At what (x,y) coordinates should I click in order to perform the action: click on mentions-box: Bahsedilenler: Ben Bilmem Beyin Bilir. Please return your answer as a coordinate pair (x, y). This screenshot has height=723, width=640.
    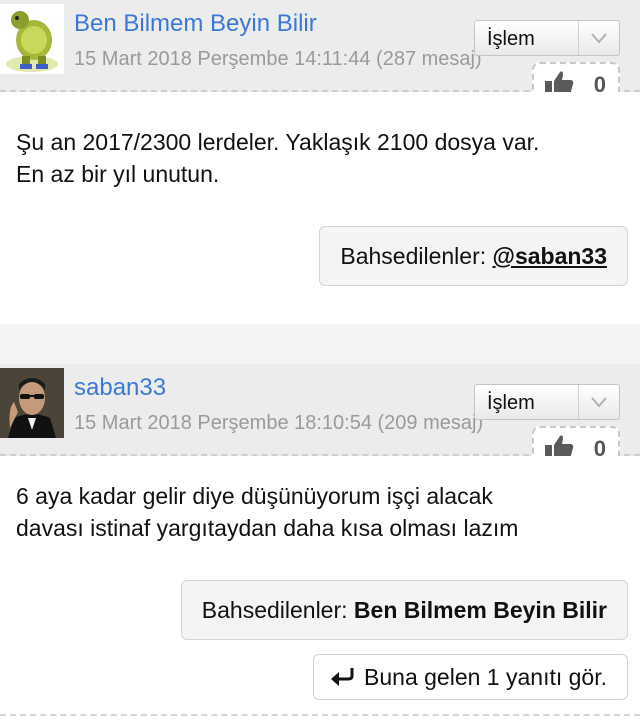
    Looking at the image, I should click on (404, 610).